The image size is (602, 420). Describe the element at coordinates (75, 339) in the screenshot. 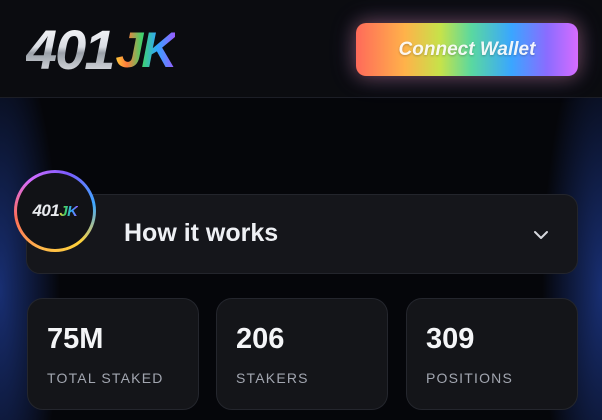

I see `stat-value: 75M` at that location.